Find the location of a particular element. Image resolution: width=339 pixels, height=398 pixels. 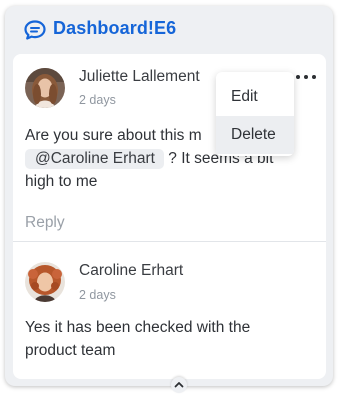

panel-title: Dashboard!E6 is located at coordinates (115, 28).